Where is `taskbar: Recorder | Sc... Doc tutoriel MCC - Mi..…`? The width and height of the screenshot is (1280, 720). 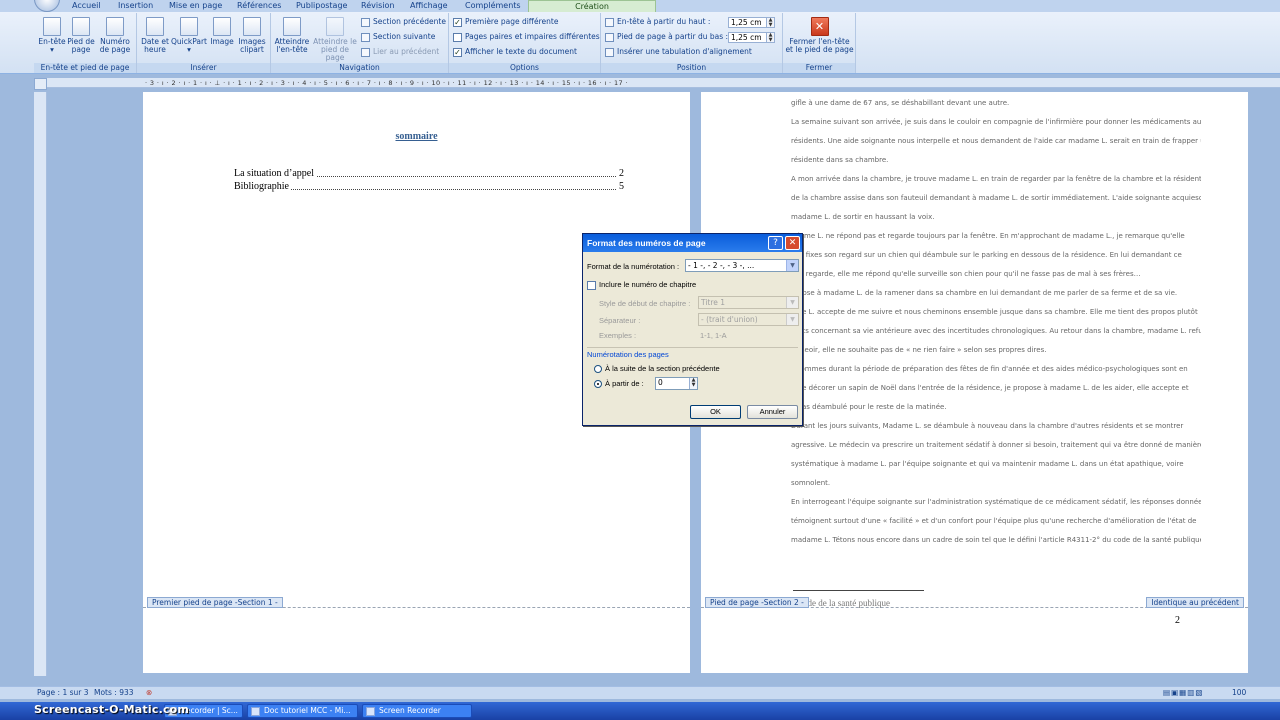 taskbar: Recorder | Sc... Doc tutoriel MCC - Mi..… is located at coordinates (640, 711).